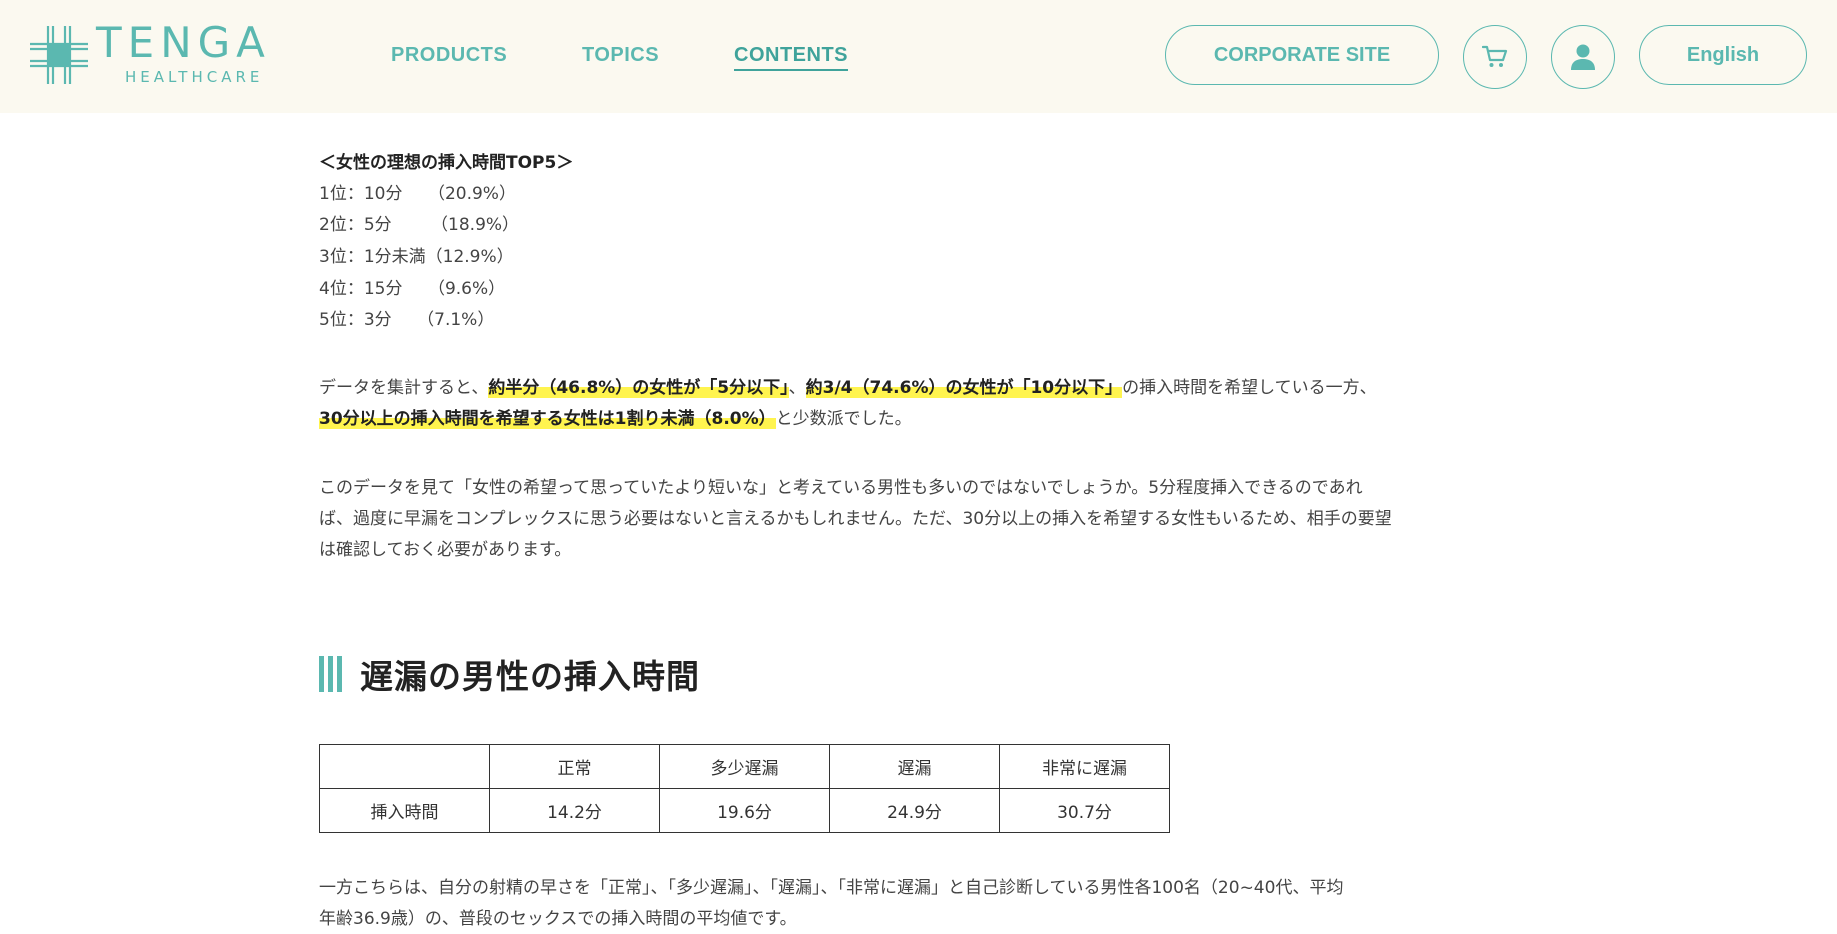 The image size is (1837, 934). I want to click on table-cell: 14.2分, so click(574, 810).